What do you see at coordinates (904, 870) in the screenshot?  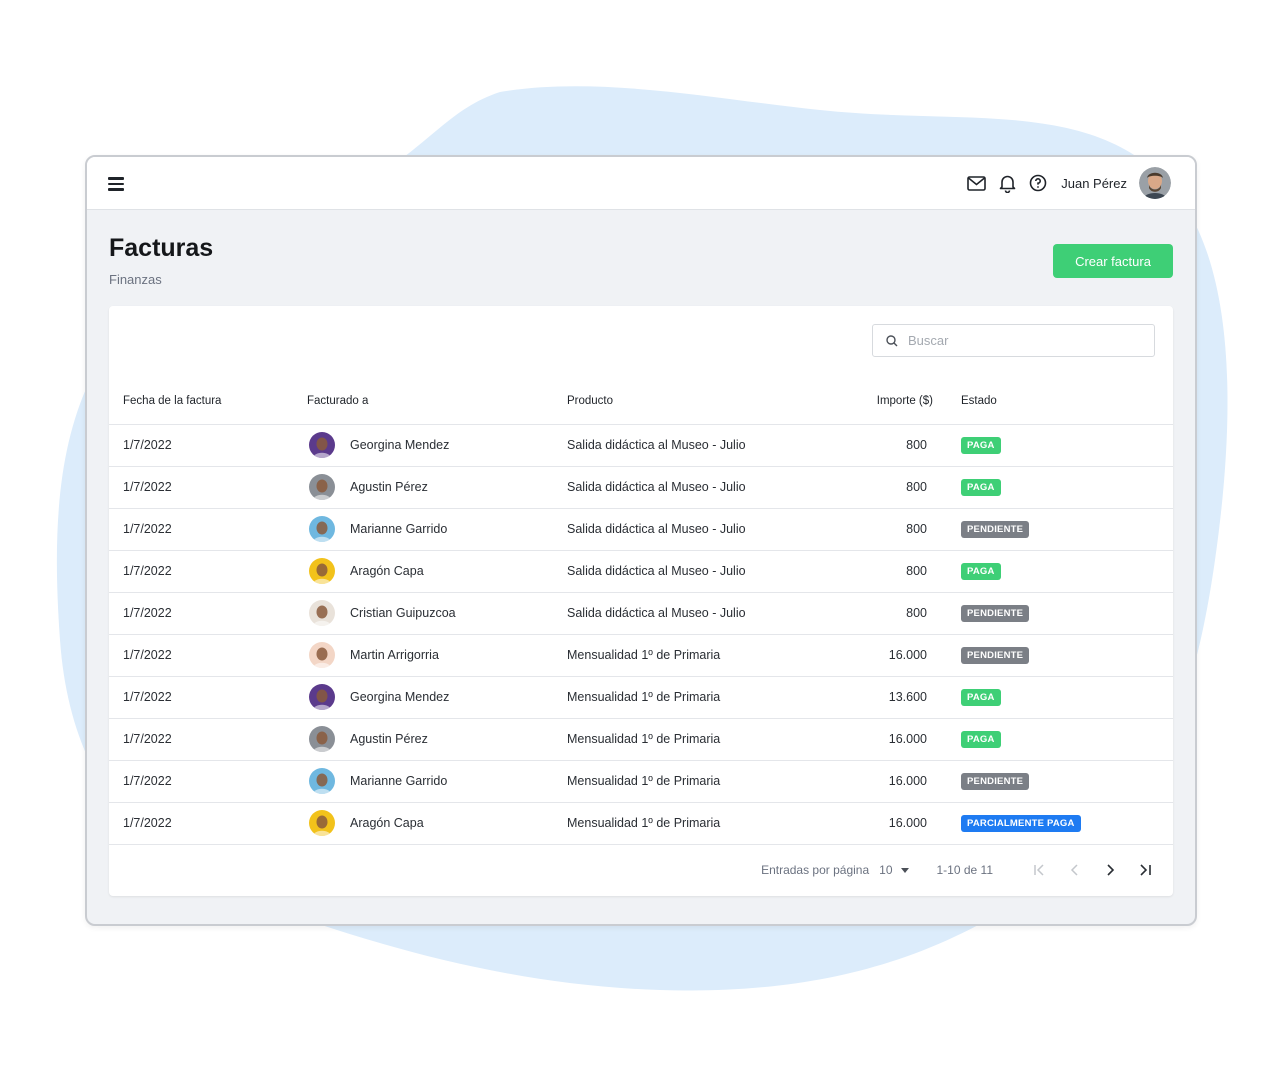 I see `chevron-down-icon` at bounding box center [904, 870].